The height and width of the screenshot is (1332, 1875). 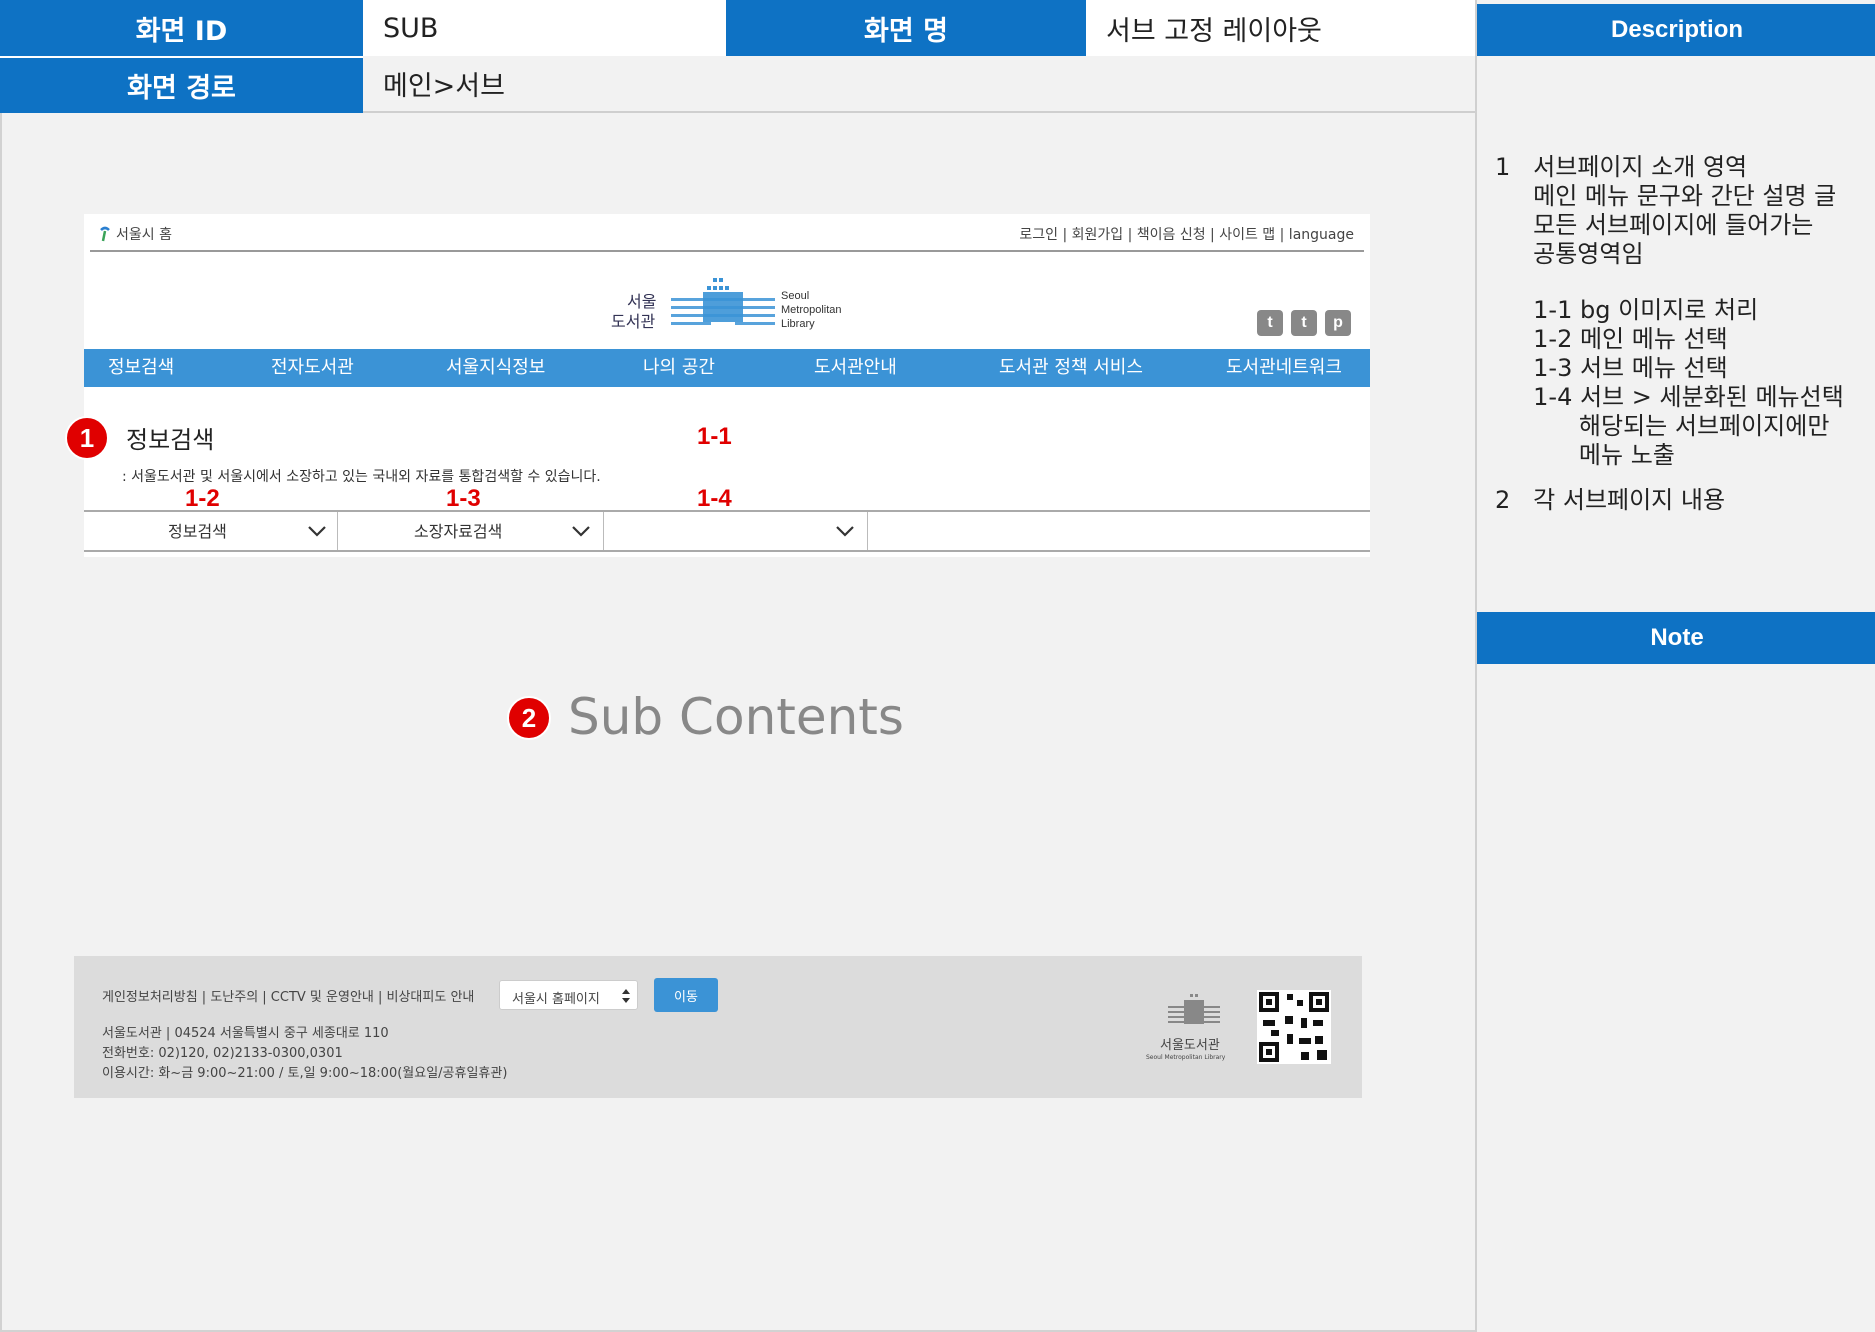 I want to click on description-line: 해당되는 서브페이지에만, so click(x=1662, y=426).